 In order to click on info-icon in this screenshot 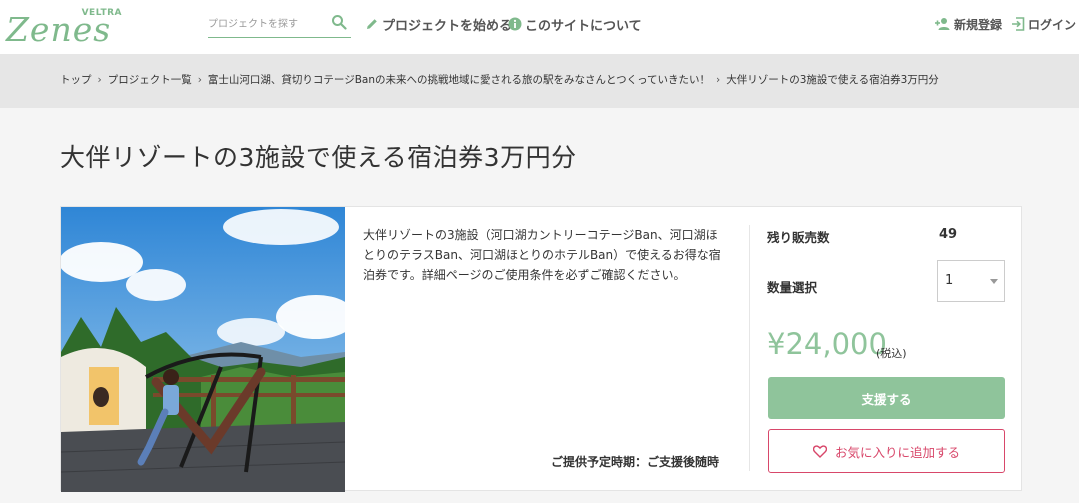, I will do `click(515, 24)`.